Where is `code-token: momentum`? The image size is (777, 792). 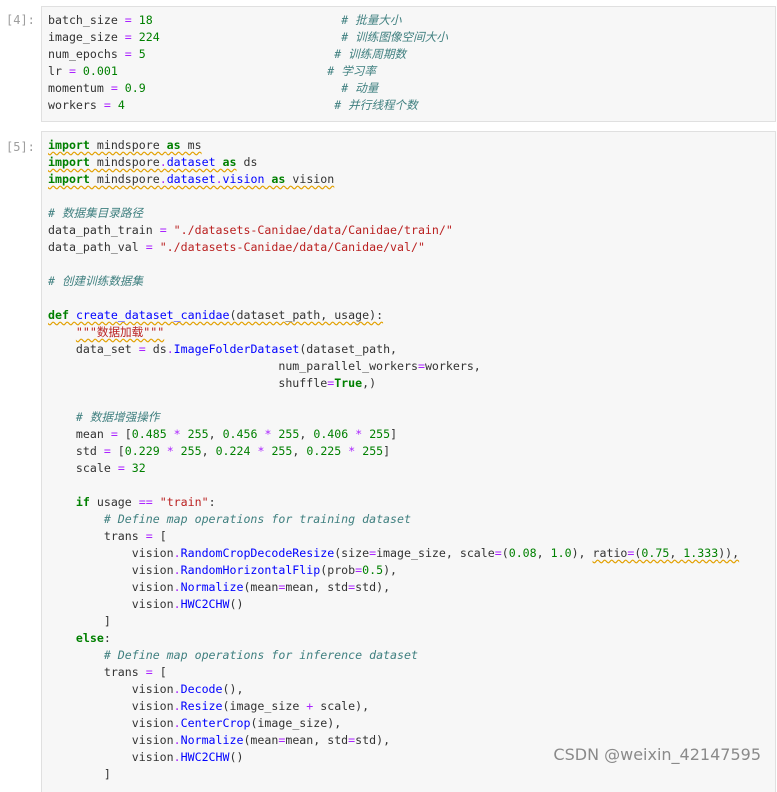
code-token: momentum is located at coordinates (79, 88).